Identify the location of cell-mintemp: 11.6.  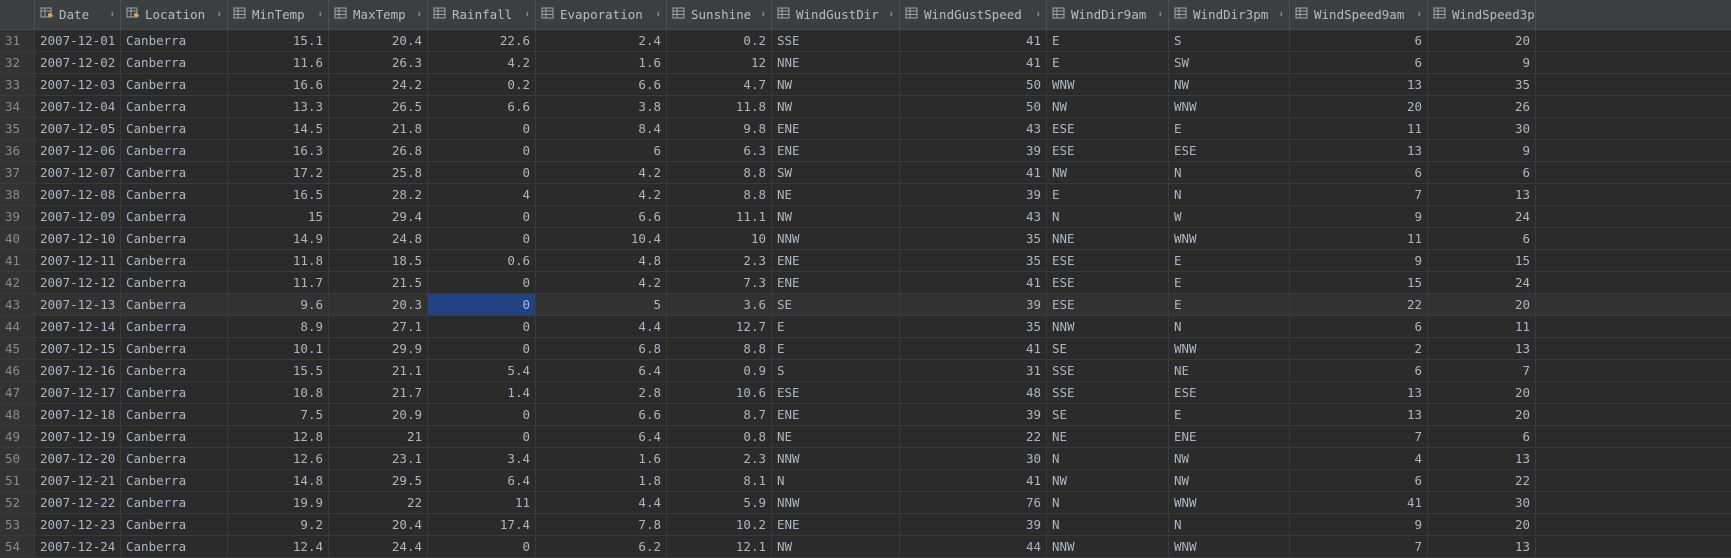
(278, 62).